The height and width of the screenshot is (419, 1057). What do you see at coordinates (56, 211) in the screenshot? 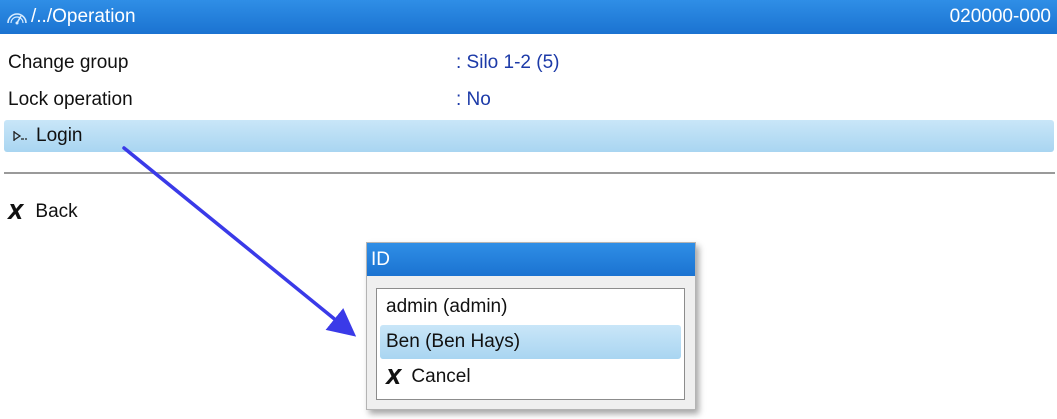
I see `back-label: Back` at bounding box center [56, 211].